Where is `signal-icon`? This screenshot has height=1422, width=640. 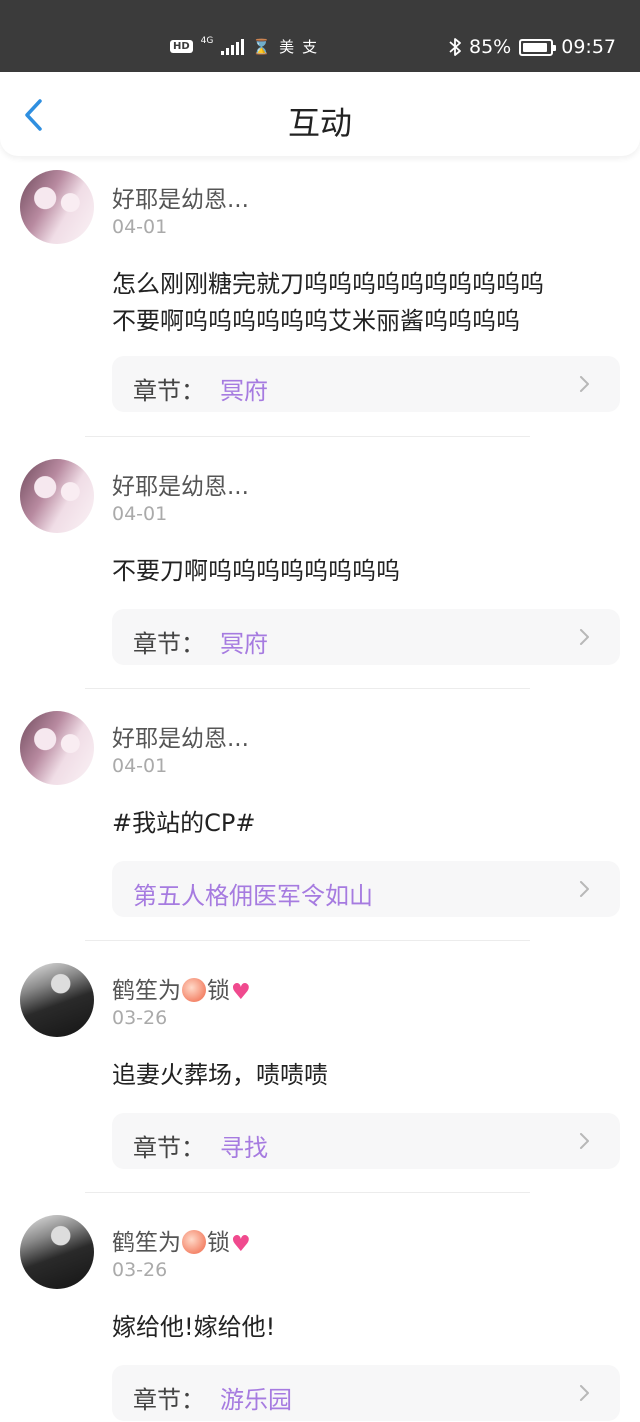
signal-icon is located at coordinates (233, 46).